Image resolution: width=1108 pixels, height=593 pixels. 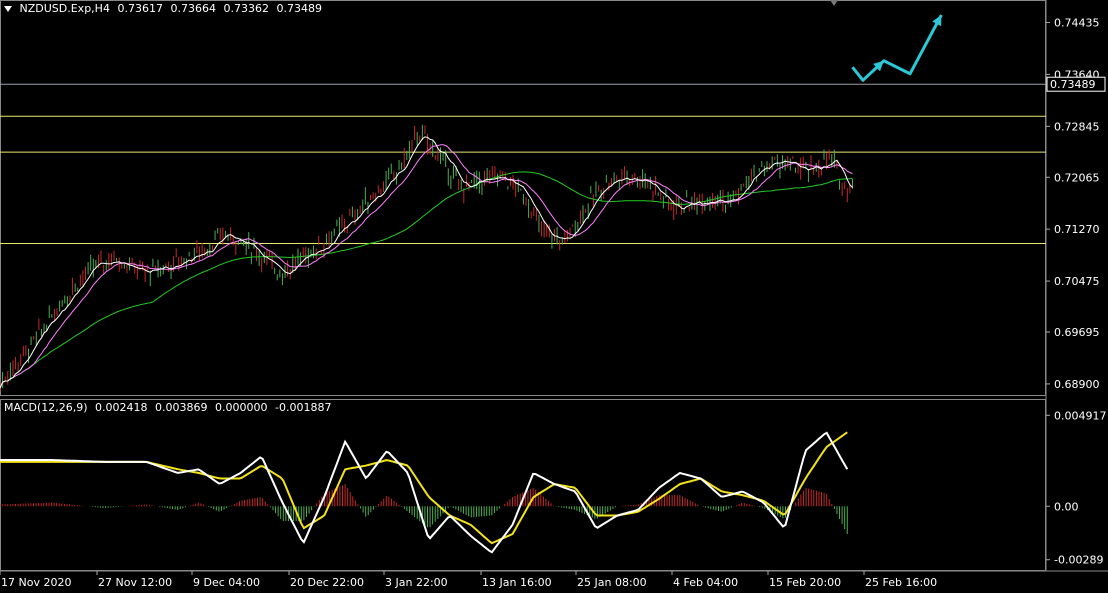 What do you see at coordinates (181, 407) in the screenshot?
I see `macd-value-2: 0.003869` at bounding box center [181, 407].